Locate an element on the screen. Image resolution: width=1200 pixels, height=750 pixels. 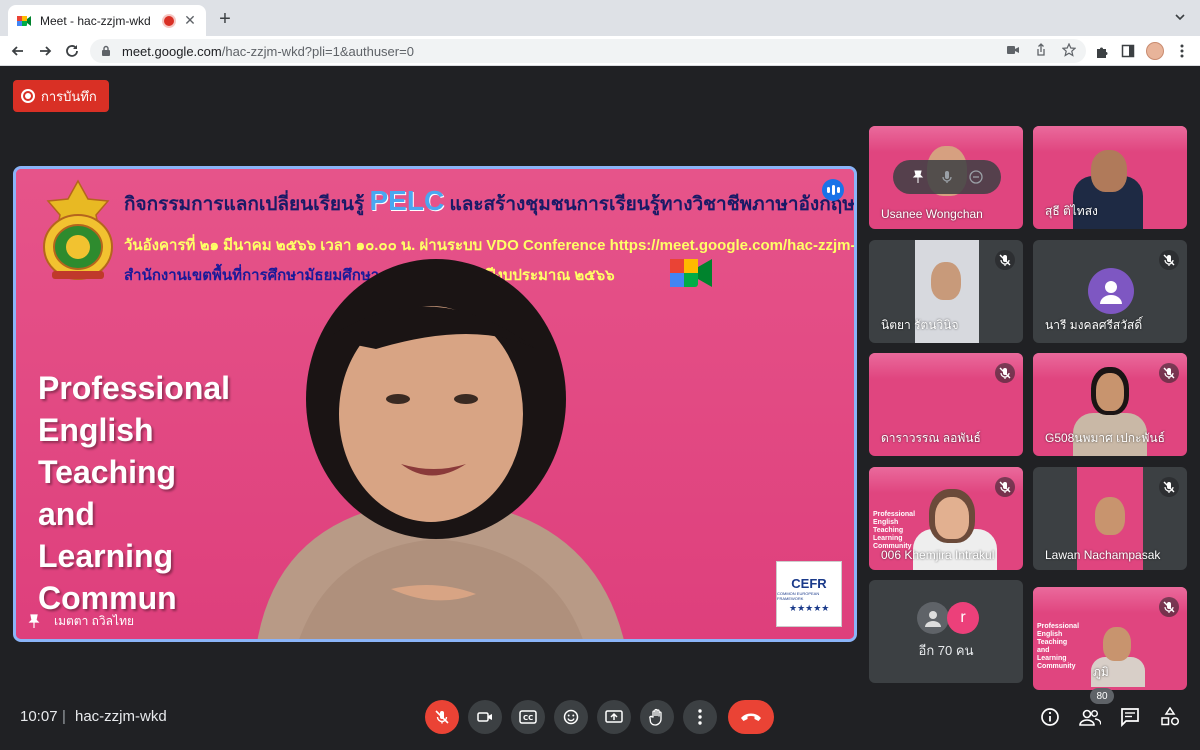
more-options-button is located at coordinates (700, 717).